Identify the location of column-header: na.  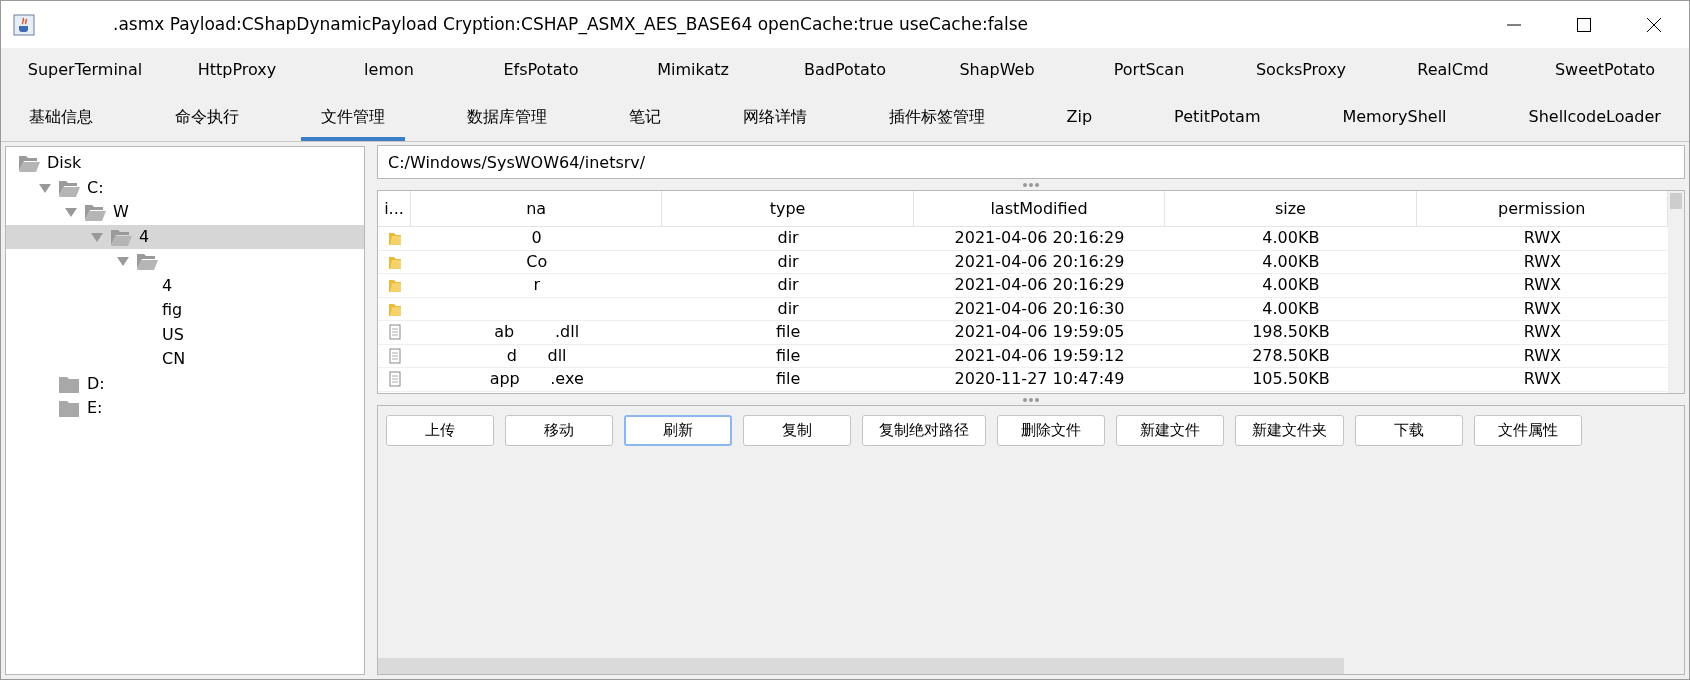
(537, 209).